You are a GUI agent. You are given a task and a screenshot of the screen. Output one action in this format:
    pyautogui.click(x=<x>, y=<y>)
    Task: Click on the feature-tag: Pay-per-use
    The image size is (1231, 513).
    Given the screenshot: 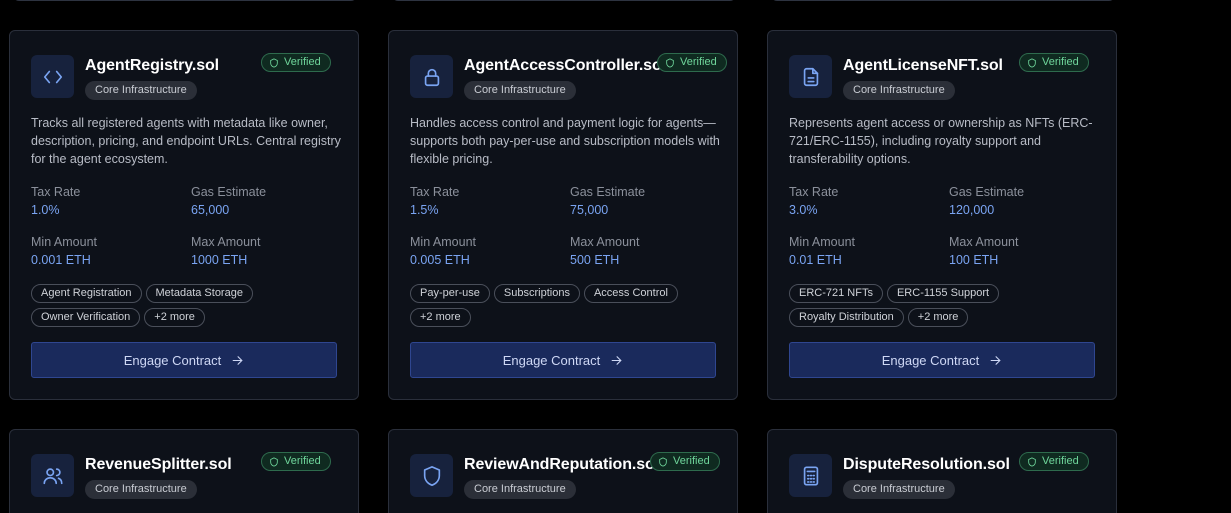 What is the action you would take?
    pyautogui.click(x=450, y=293)
    